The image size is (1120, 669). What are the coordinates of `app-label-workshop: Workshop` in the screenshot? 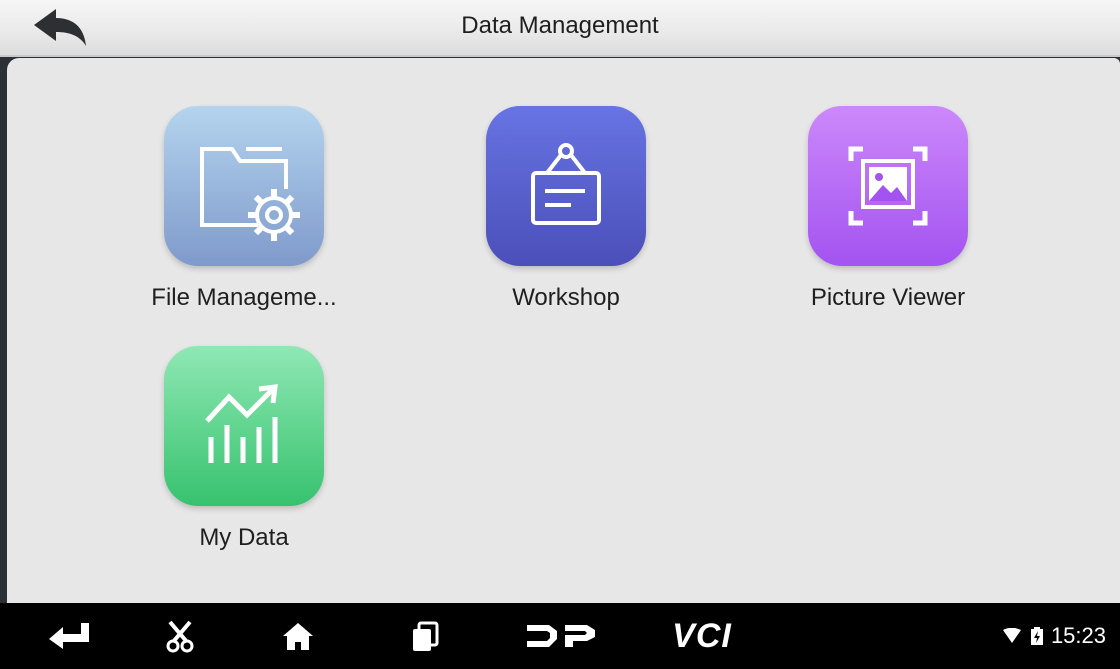 It's located at (566, 297).